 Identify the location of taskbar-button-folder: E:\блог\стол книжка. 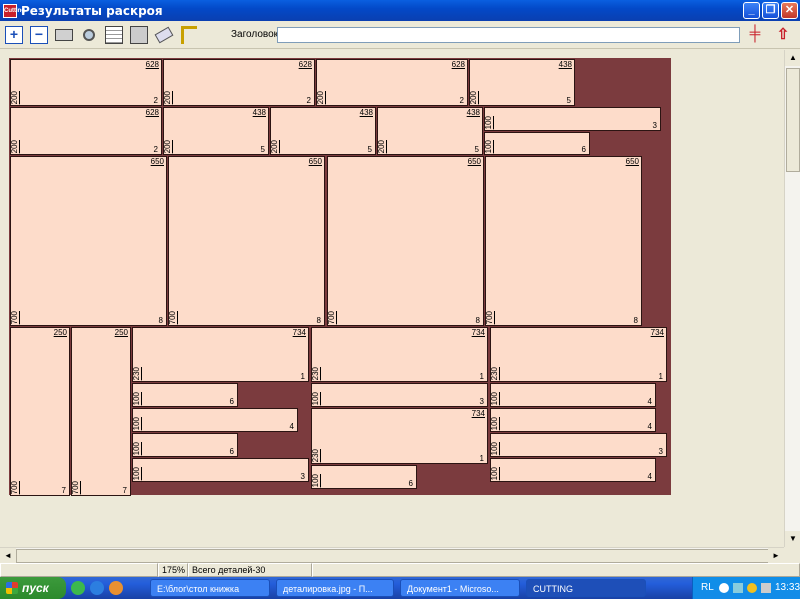
(210, 588).